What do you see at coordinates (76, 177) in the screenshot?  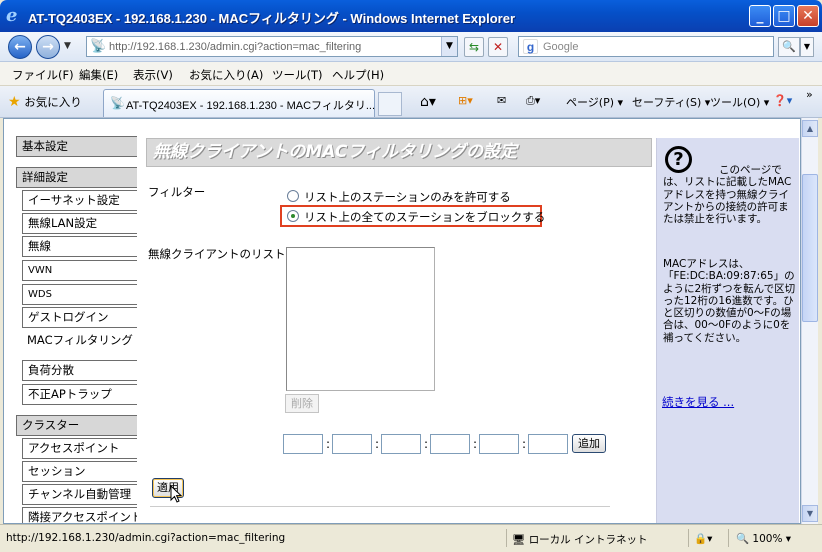 I see `sidebar-advanced: 詳細設定` at bounding box center [76, 177].